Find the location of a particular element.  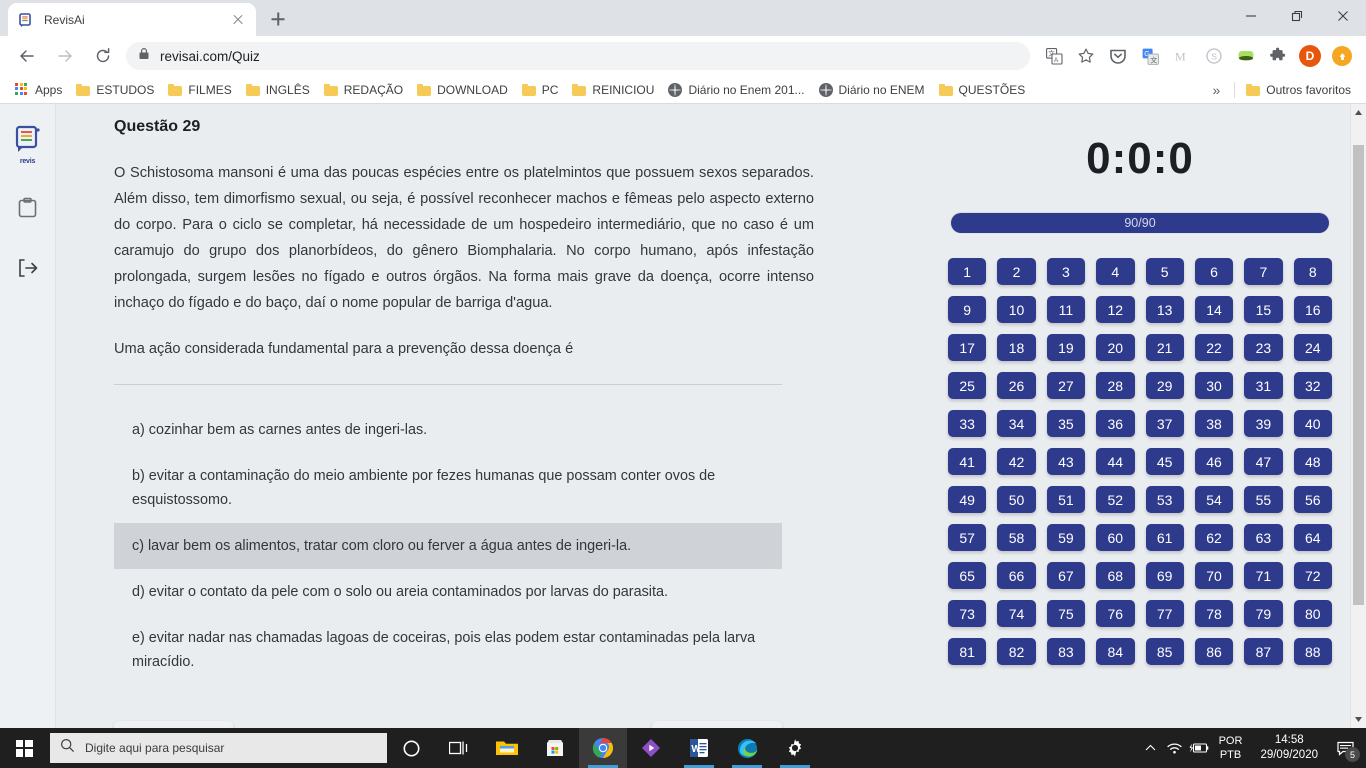

question-number-56: 56 is located at coordinates (1312, 499).